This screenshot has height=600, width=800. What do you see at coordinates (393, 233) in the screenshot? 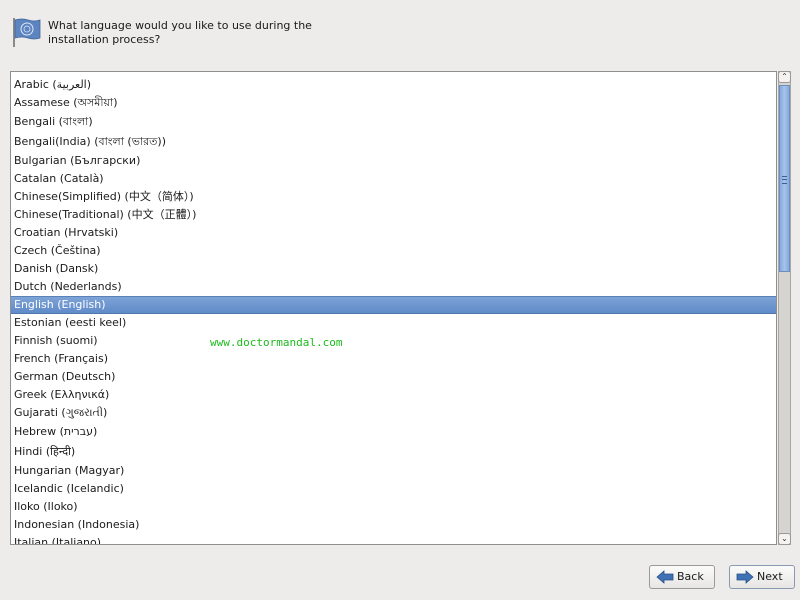
I see `language-list-item: Croatian (Hrvatski)` at bounding box center [393, 233].